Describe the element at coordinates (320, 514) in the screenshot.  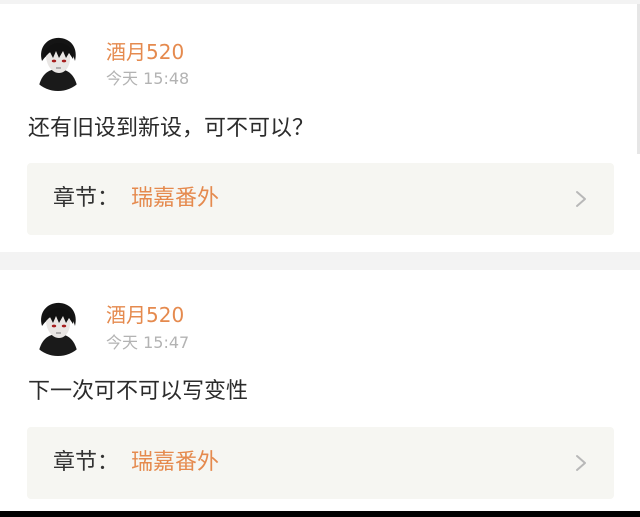
I see `bottom-edge-bar` at that location.